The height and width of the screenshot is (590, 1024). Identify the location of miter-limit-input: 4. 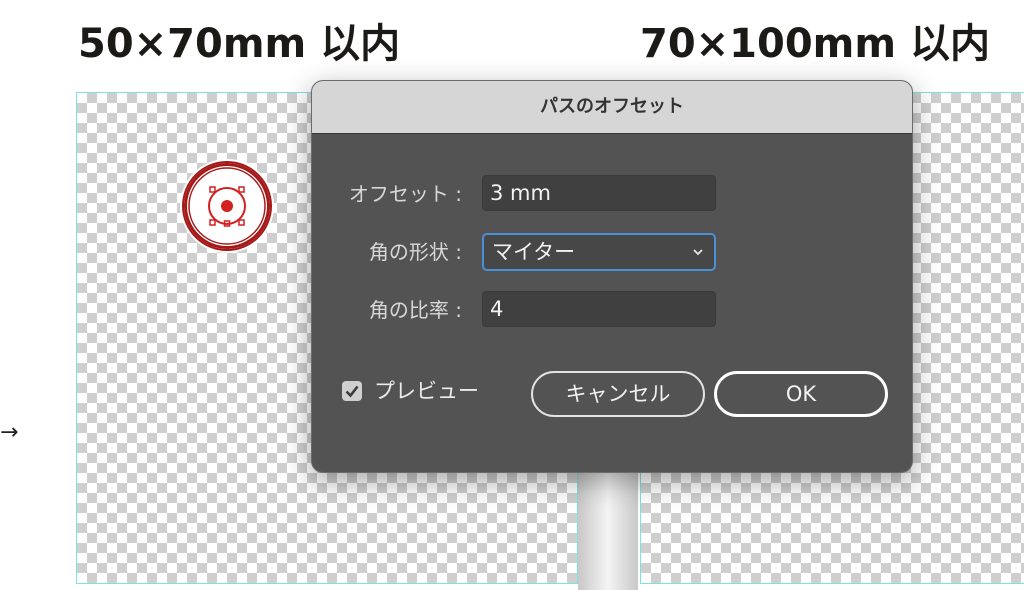
(599, 309).